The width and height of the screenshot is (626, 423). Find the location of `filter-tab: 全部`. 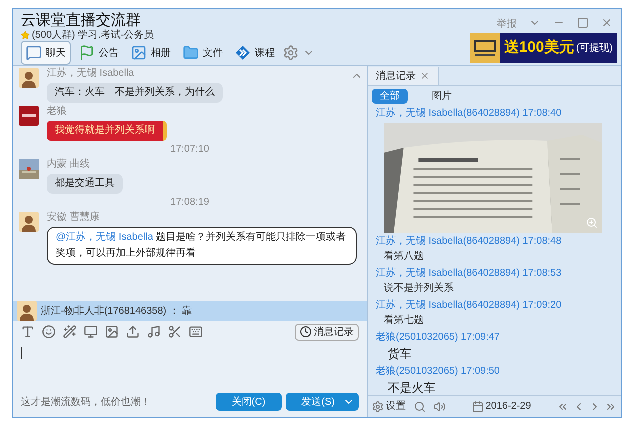

filter-tab: 全部 is located at coordinates (390, 96).